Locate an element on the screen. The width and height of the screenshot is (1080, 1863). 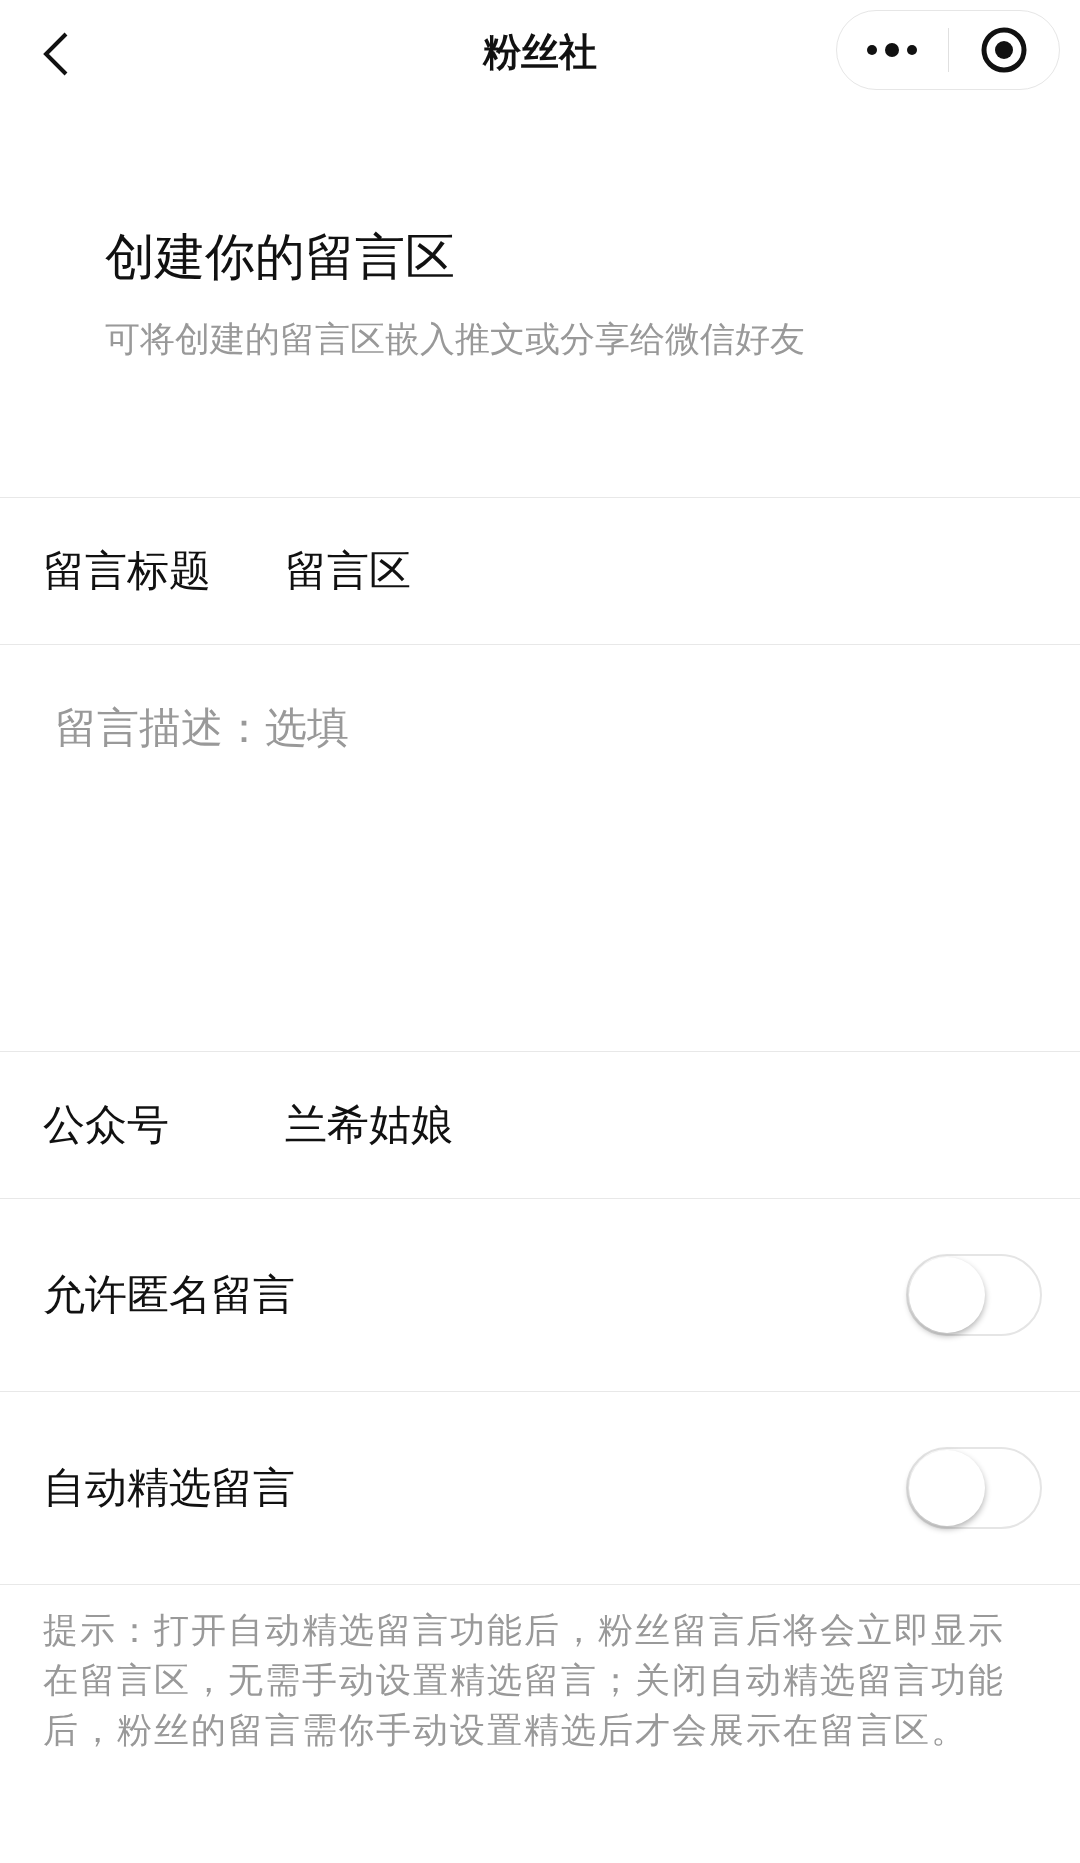
page-subtitle: 可将创建的留言区嵌入推文或分享给微信好友 is located at coordinates (455, 339).